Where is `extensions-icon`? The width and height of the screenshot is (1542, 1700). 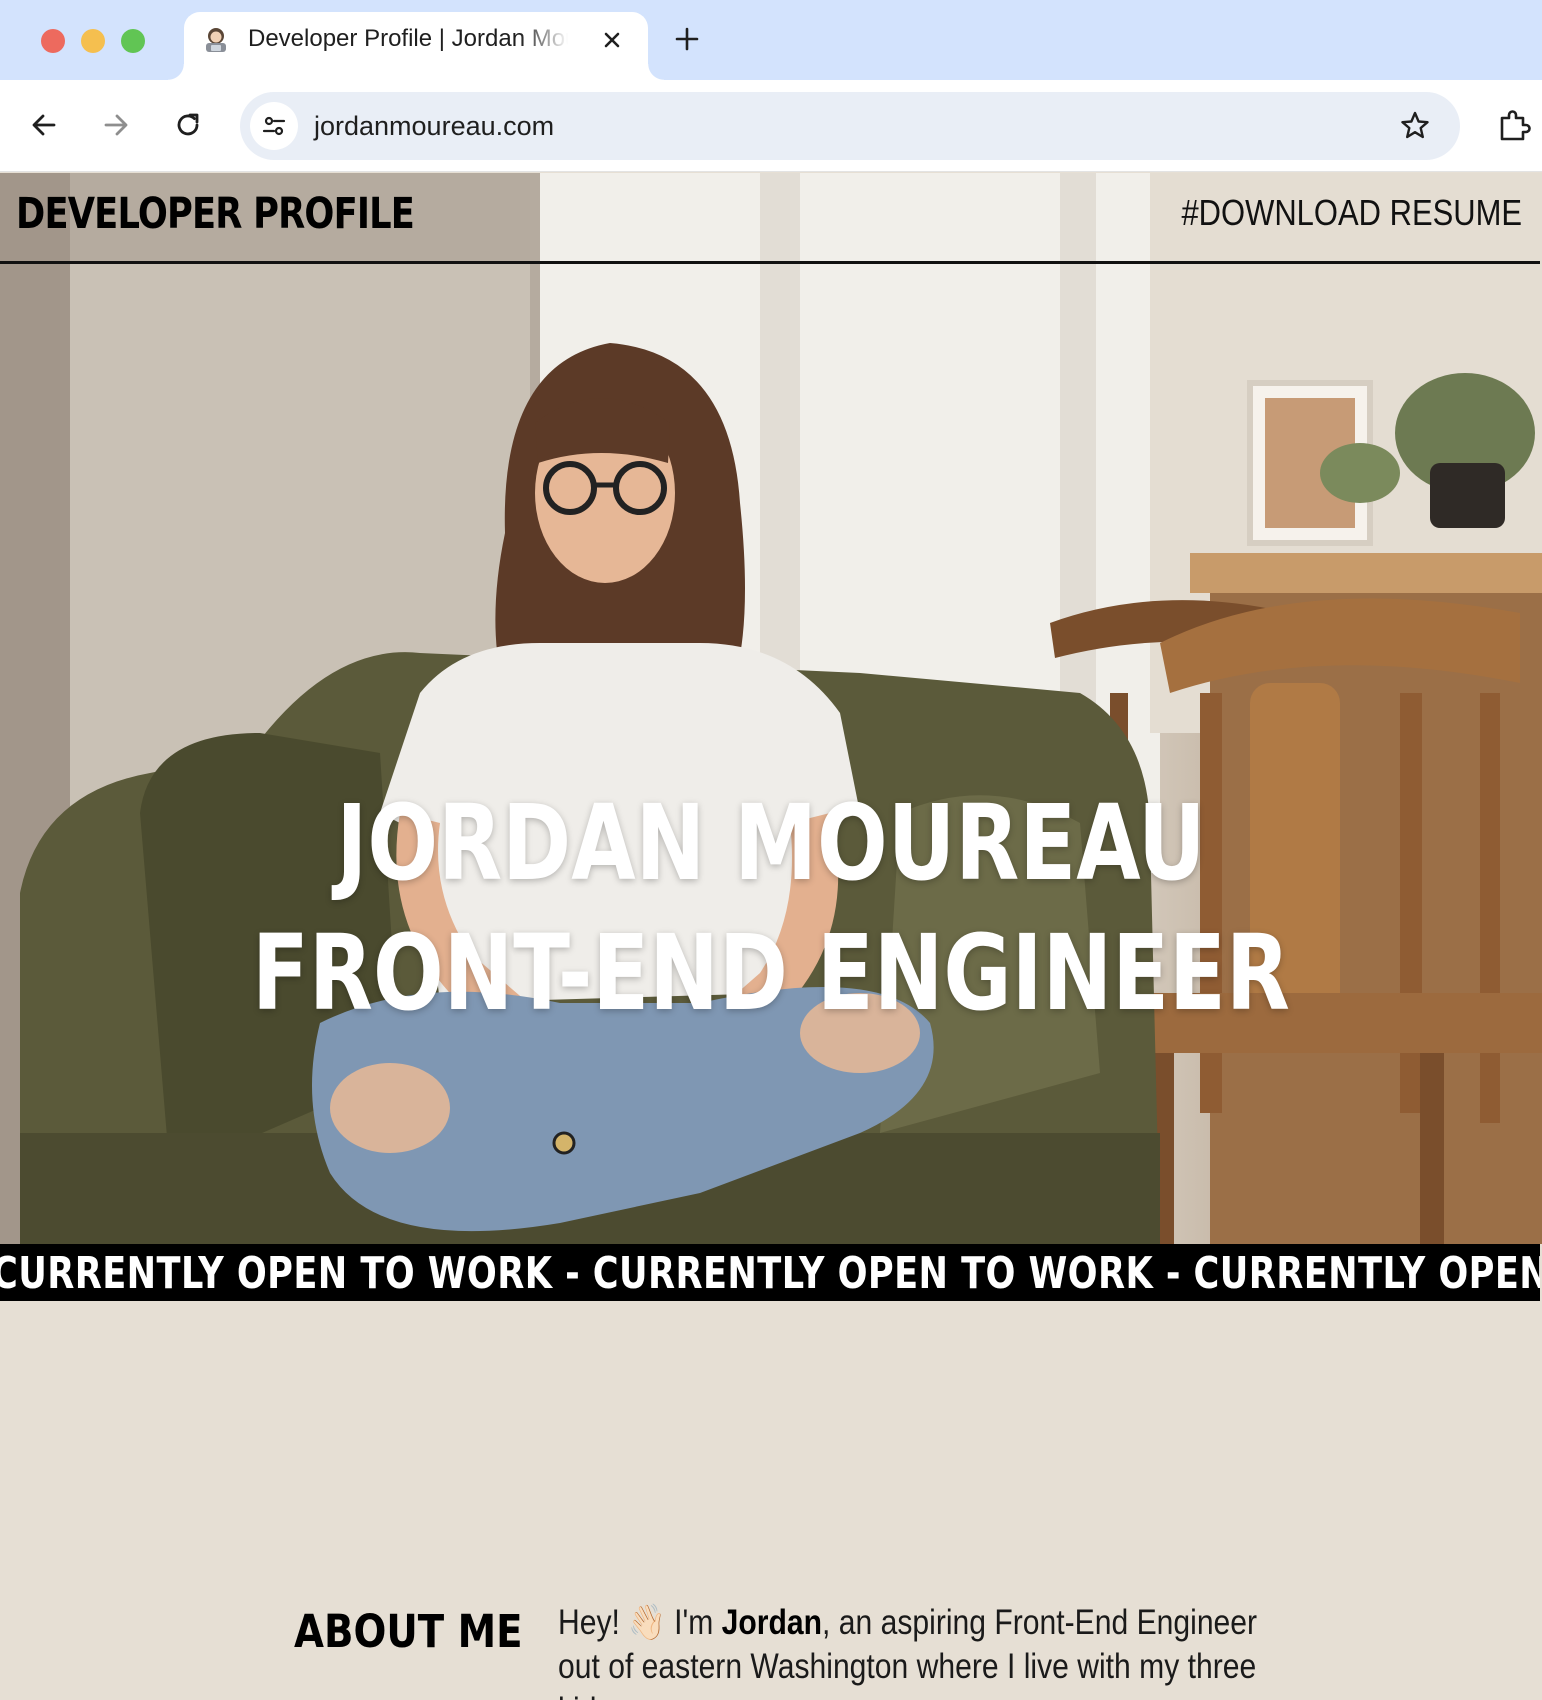 extensions-icon is located at coordinates (1514, 126).